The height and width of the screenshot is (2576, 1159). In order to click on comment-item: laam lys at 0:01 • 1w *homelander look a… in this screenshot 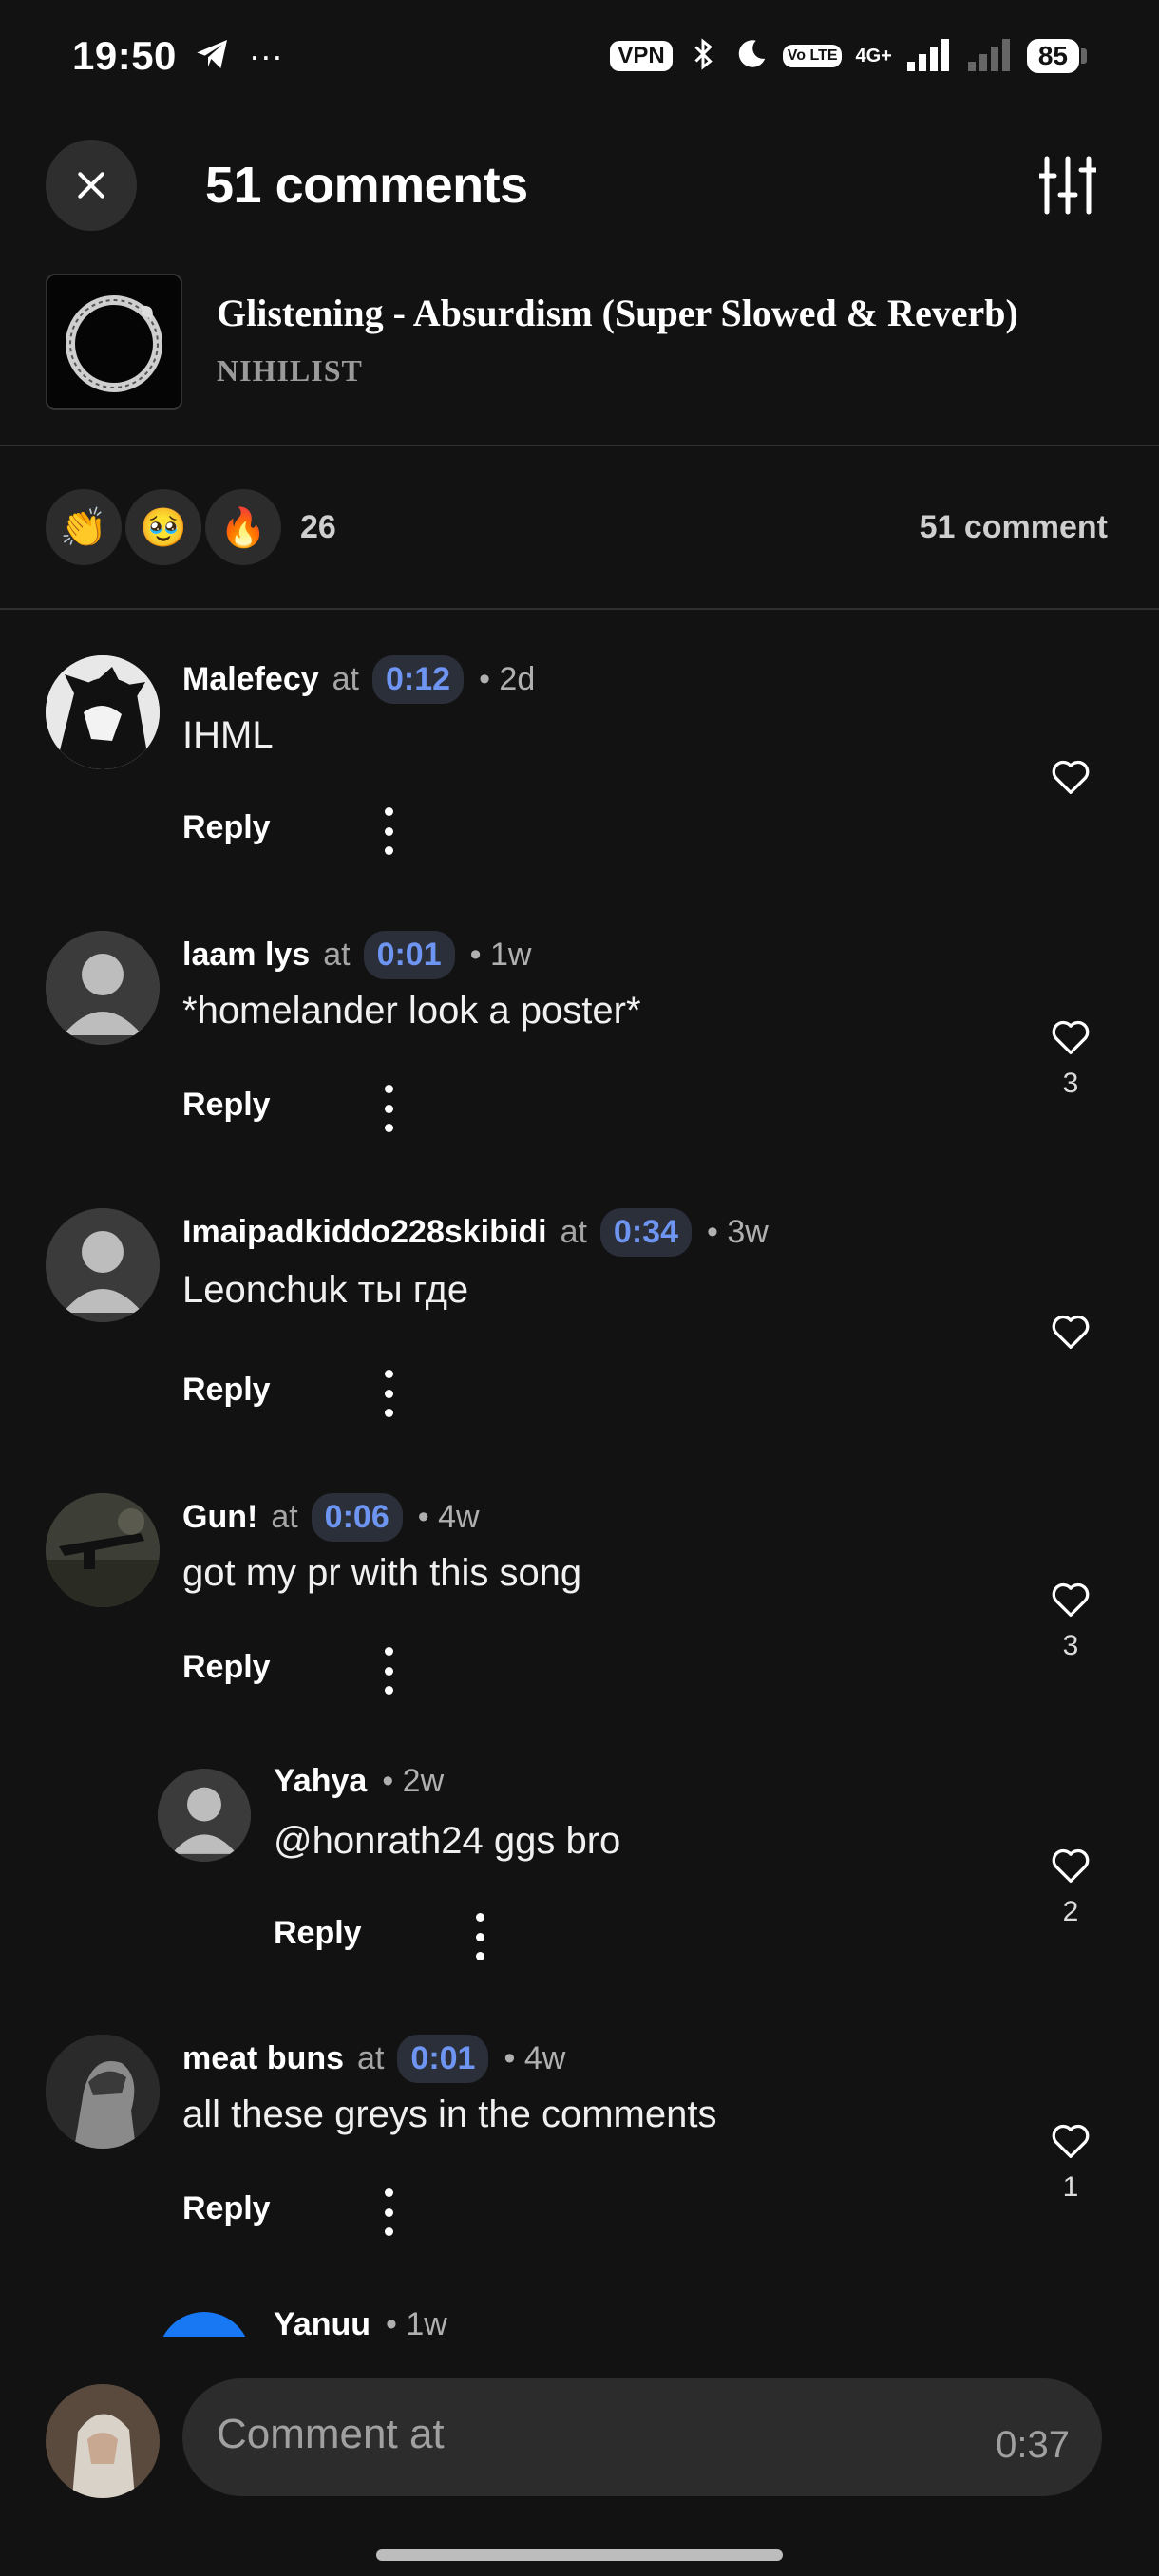, I will do `click(579, 1035)`.